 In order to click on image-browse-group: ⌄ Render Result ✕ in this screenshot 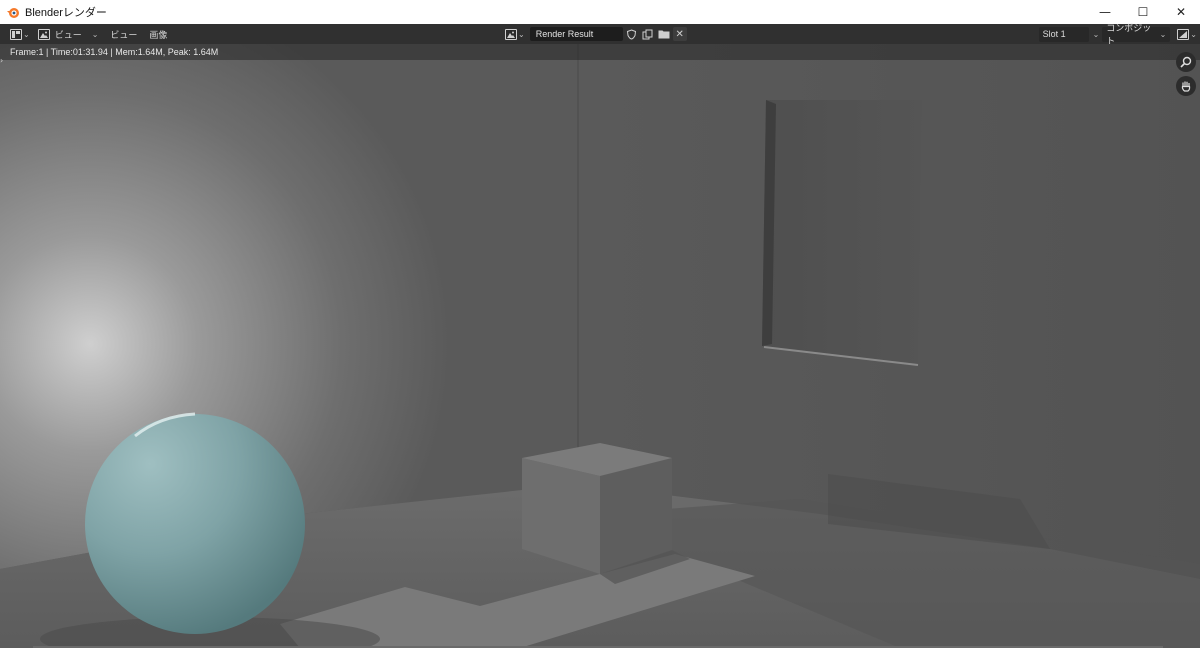, I will do `click(596, 34)`.